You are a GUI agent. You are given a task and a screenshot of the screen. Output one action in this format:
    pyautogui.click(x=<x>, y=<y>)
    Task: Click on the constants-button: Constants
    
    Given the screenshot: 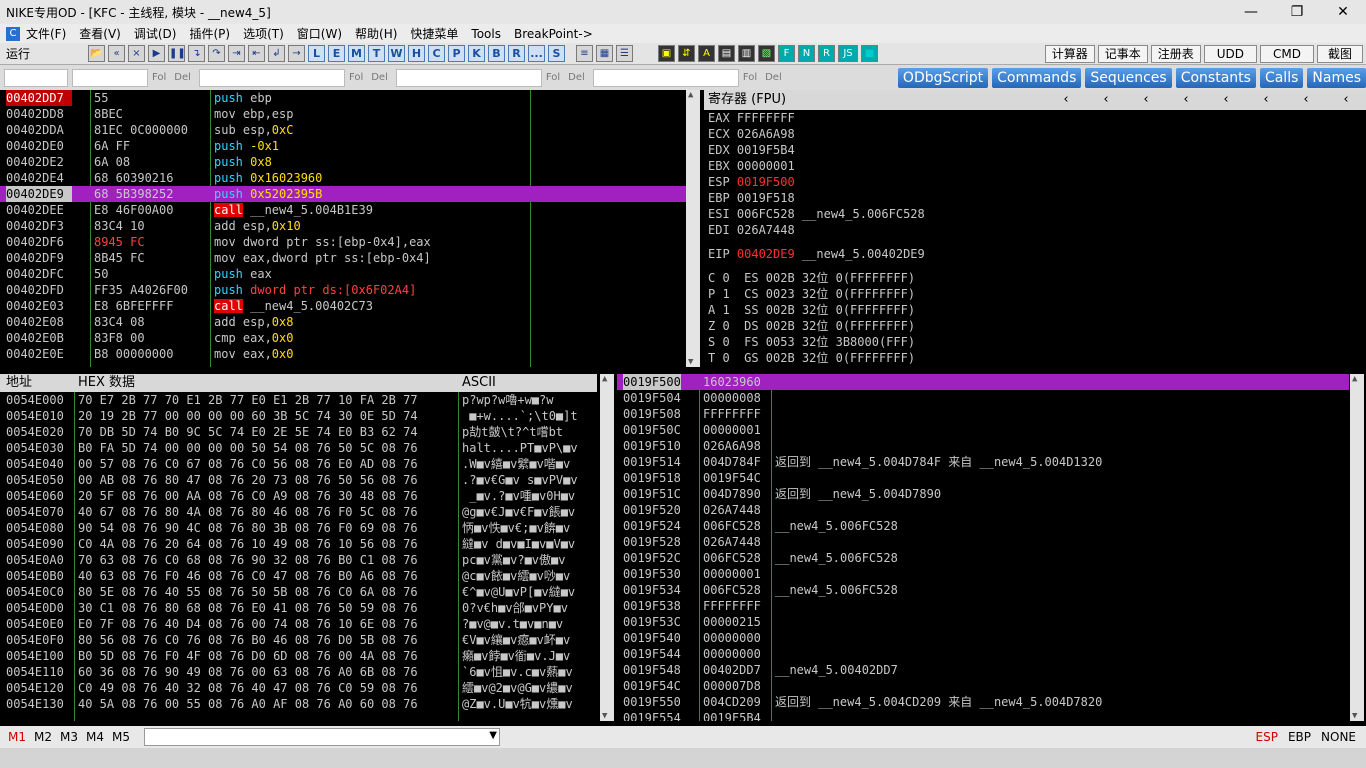 What is the action you would take?
    pyautogui.click(x=1215, y=77)
    